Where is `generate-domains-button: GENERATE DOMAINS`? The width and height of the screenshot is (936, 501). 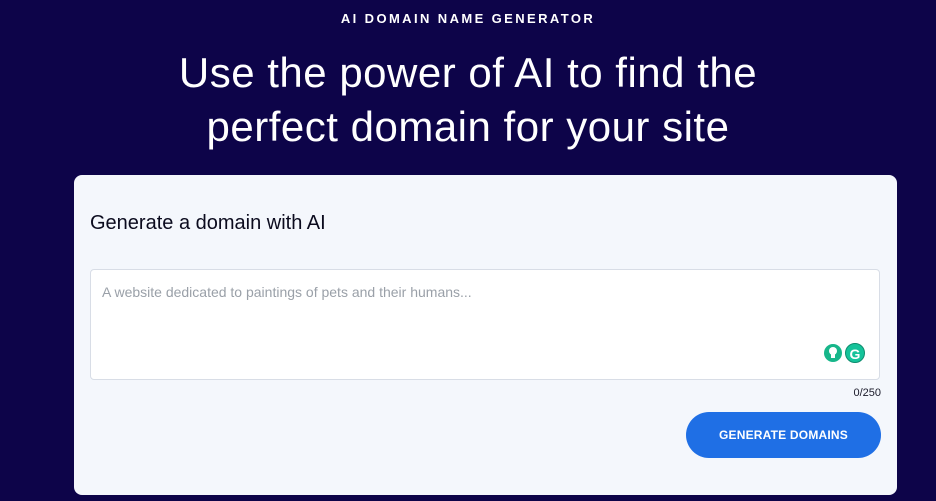 generate-domains-button: GENERATE DOMAINS is located at coordinates (783, 435).